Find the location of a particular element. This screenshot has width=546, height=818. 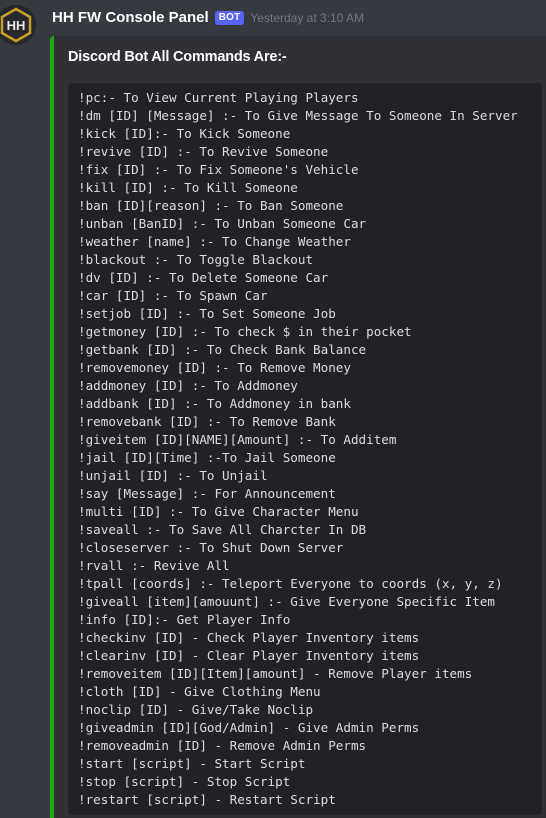

command-line: !rvall :- Revive All is located at coordinates (154, 565).